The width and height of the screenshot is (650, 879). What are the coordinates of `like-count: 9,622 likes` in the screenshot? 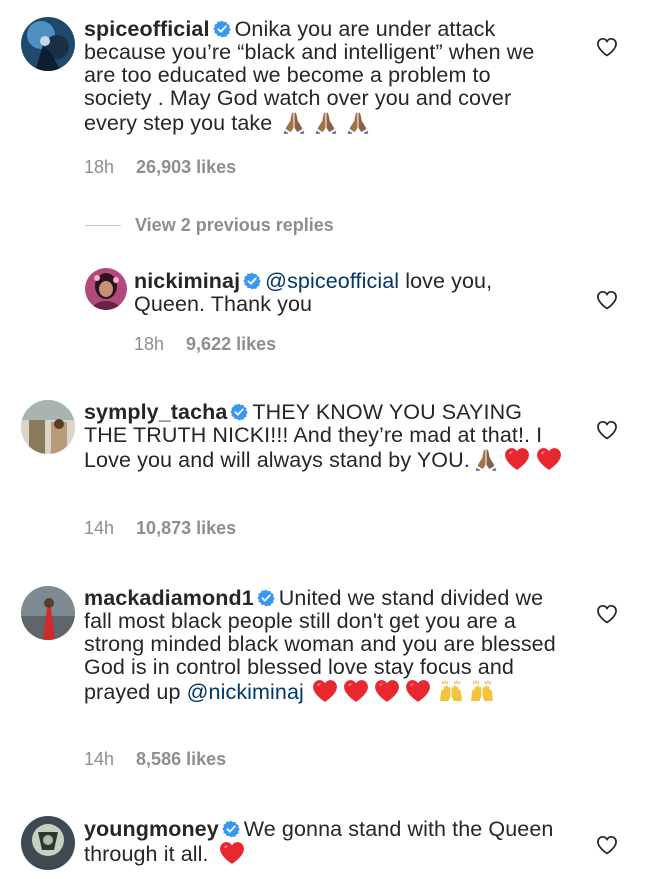 It's located at (231, 344).